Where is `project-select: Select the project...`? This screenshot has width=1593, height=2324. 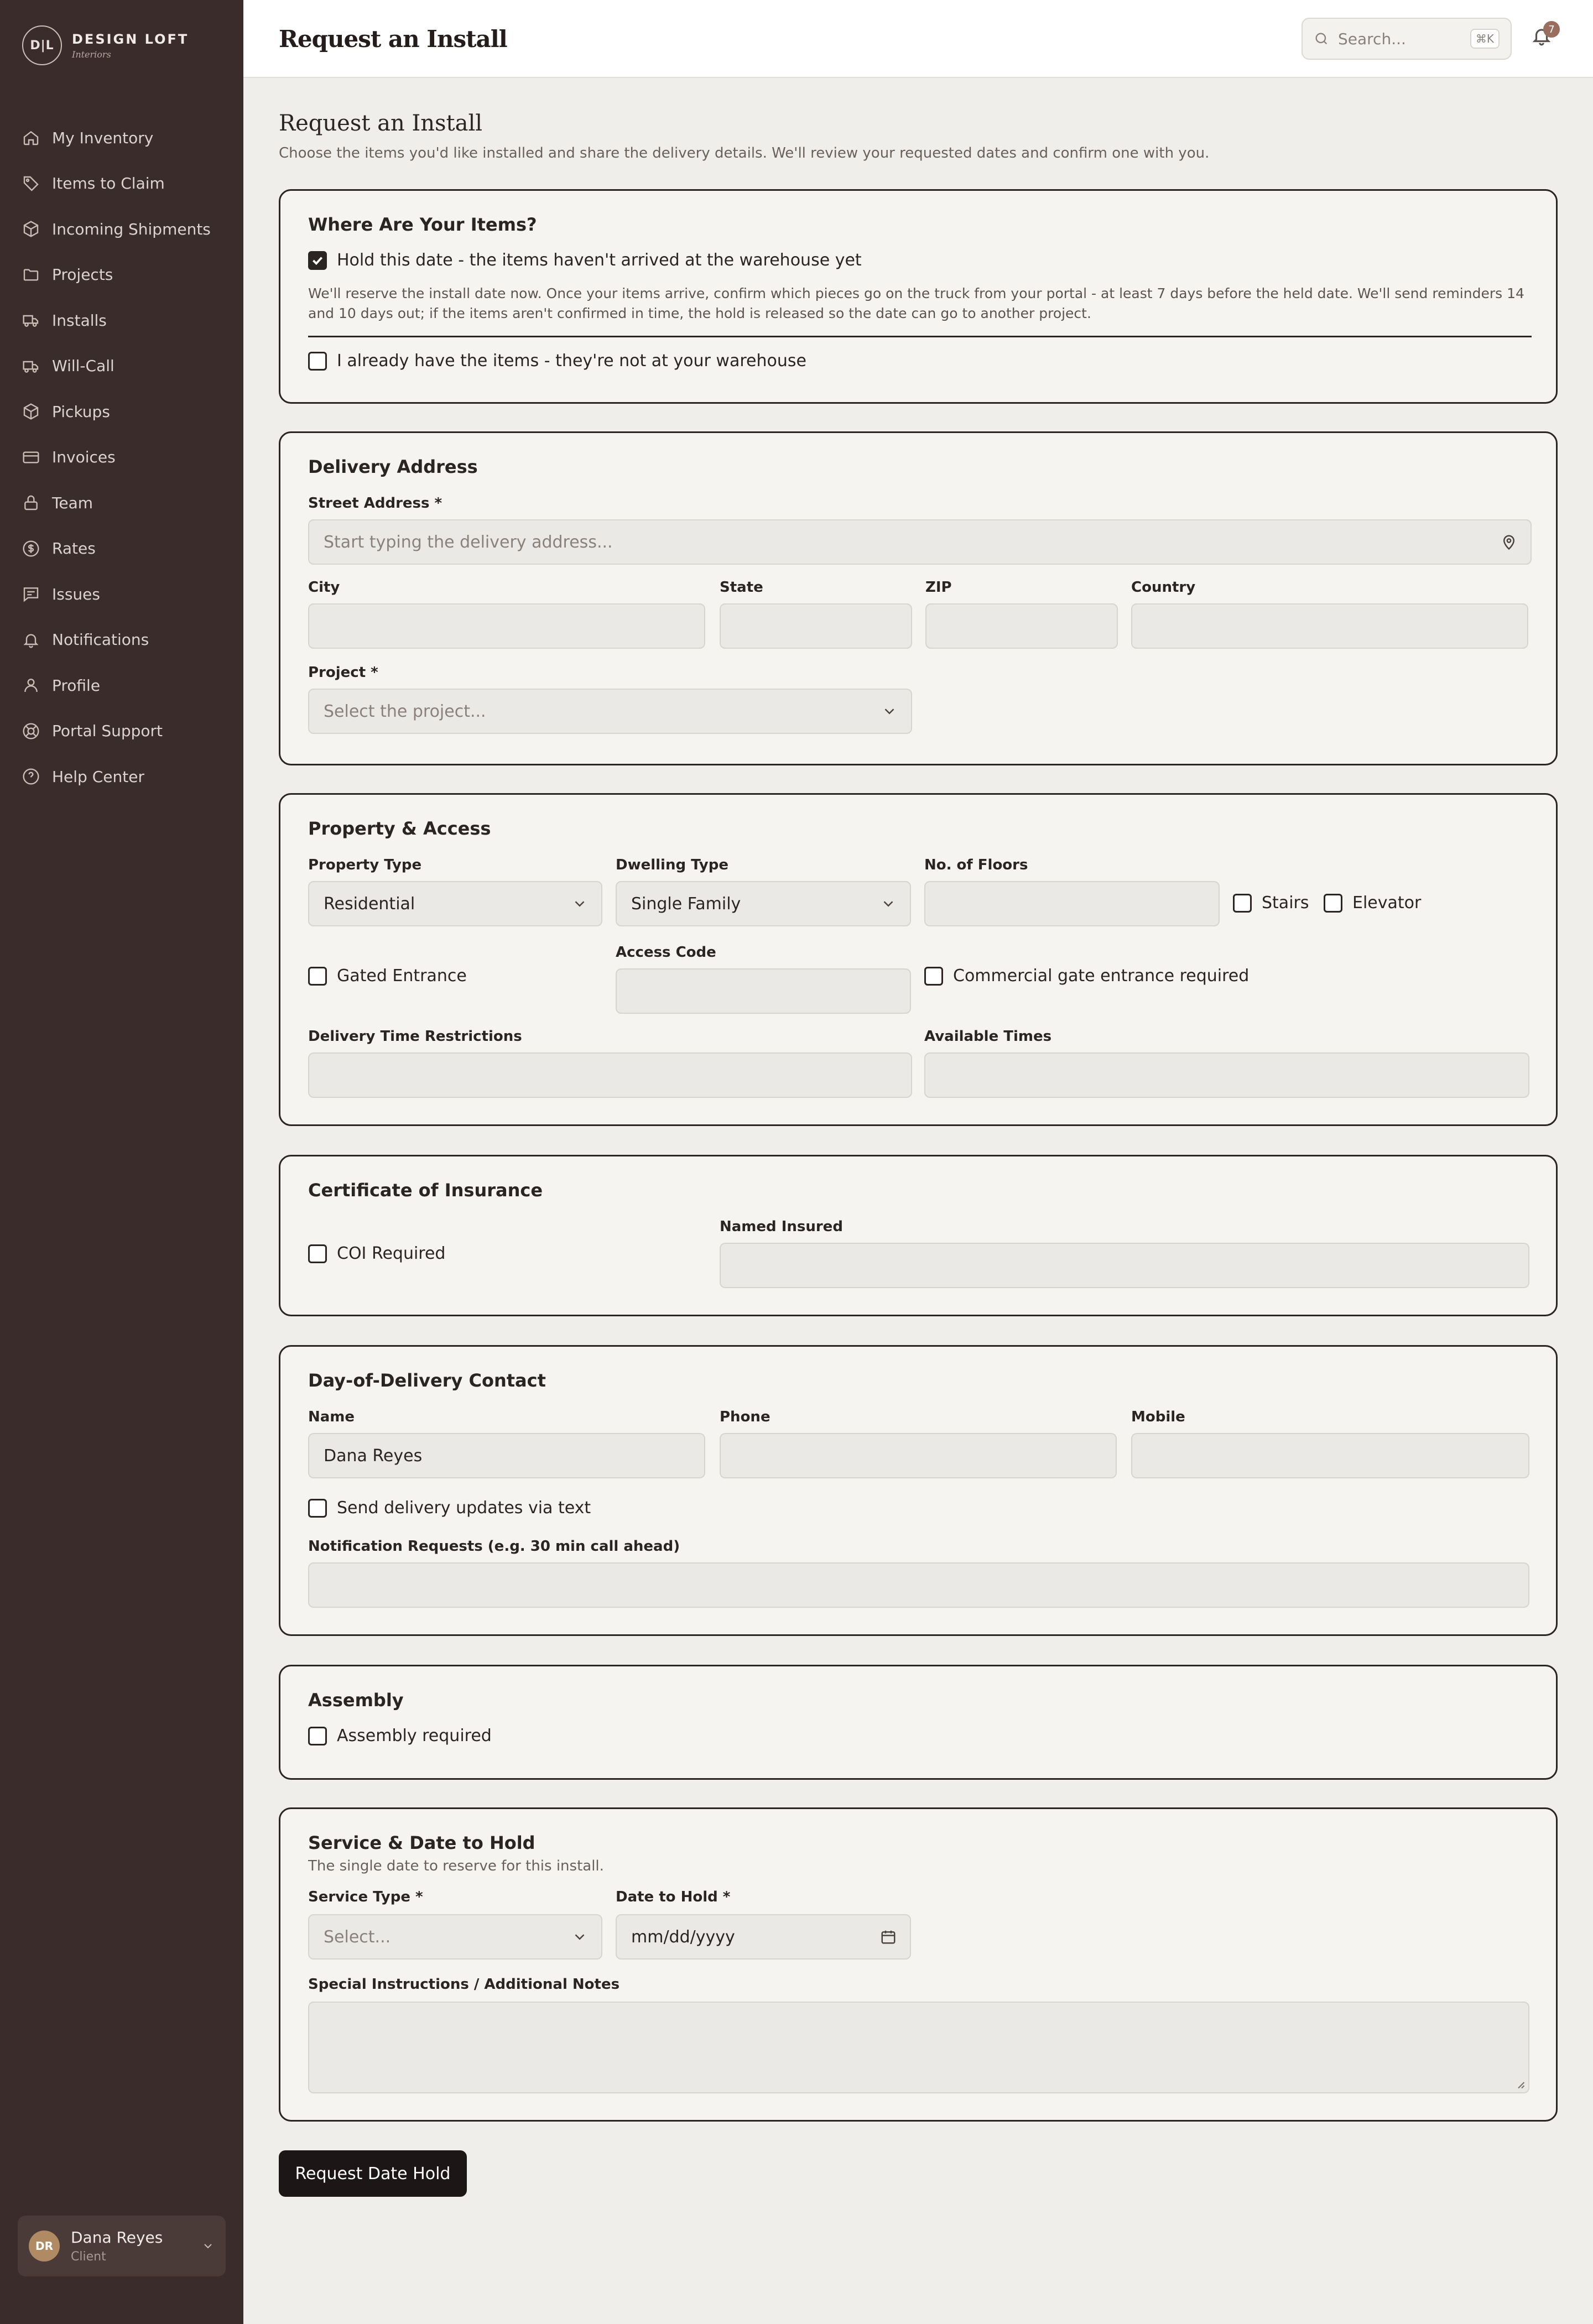 project-select: Select the project... is located at coordinates (610, 712).